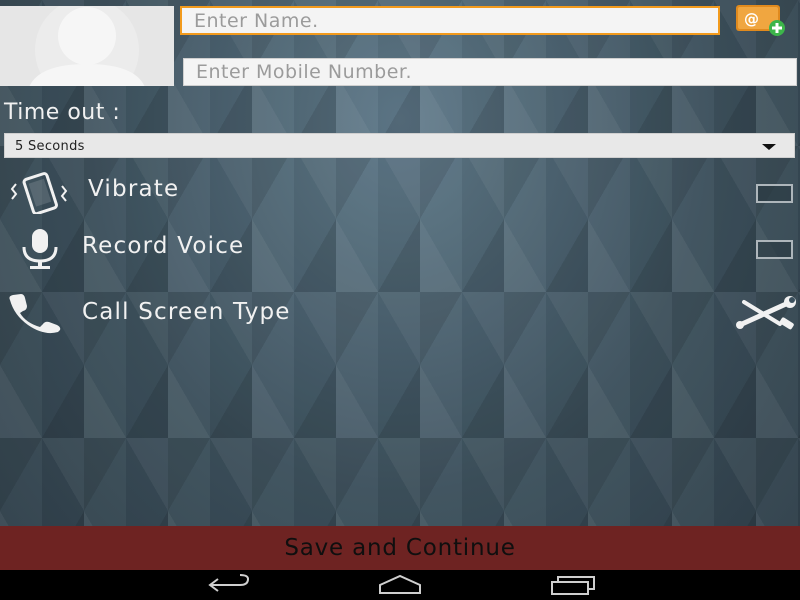 This screenshot has height=600, width=800. What do you see at coordinates (186, 312) in the screenshot?
I see `call-screen-type-label: Call Screen Type` at bounding box center [186, 312].